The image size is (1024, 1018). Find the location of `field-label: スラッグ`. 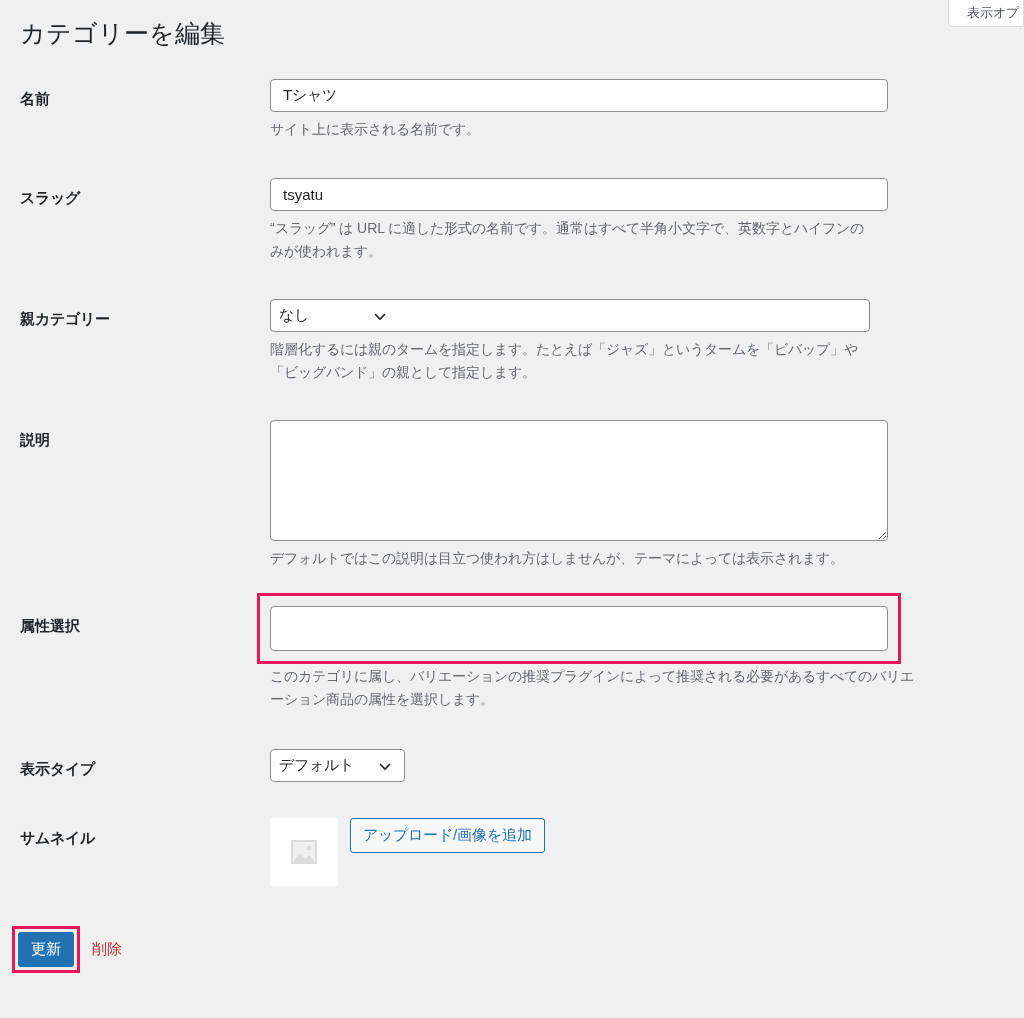

field-label: スラッグ is located at coordinates (50, 197).